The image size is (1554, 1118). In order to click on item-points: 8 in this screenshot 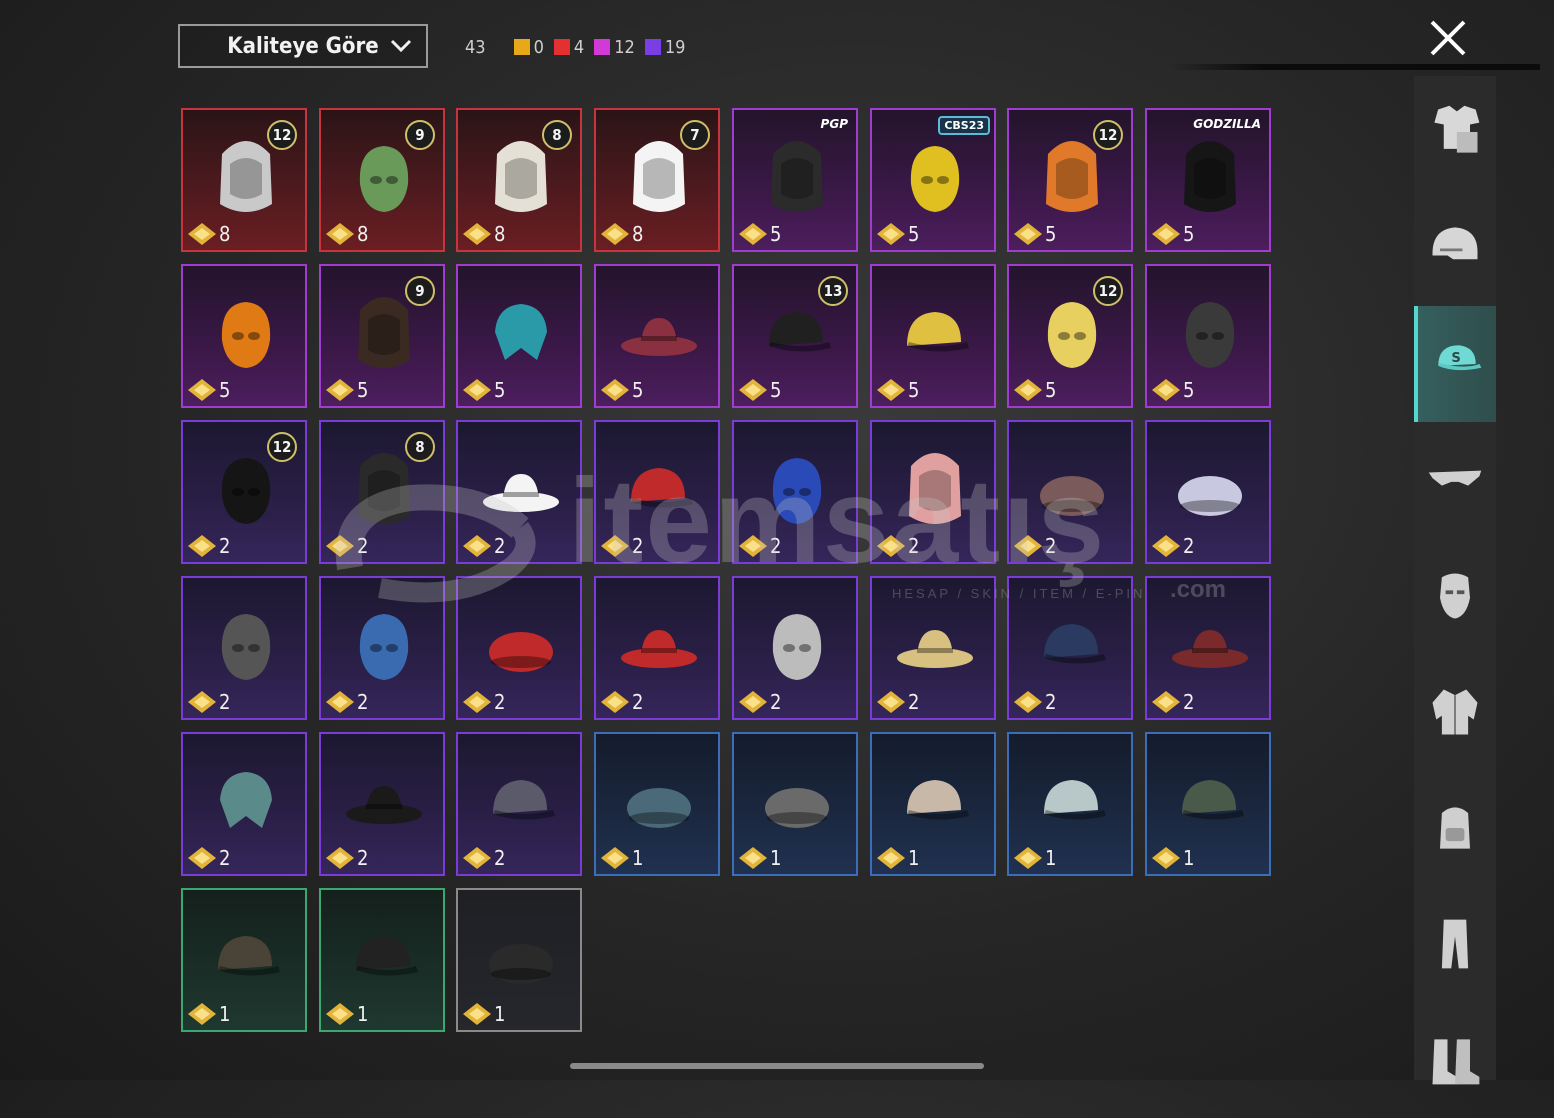, I will do `click(621, 234)`.